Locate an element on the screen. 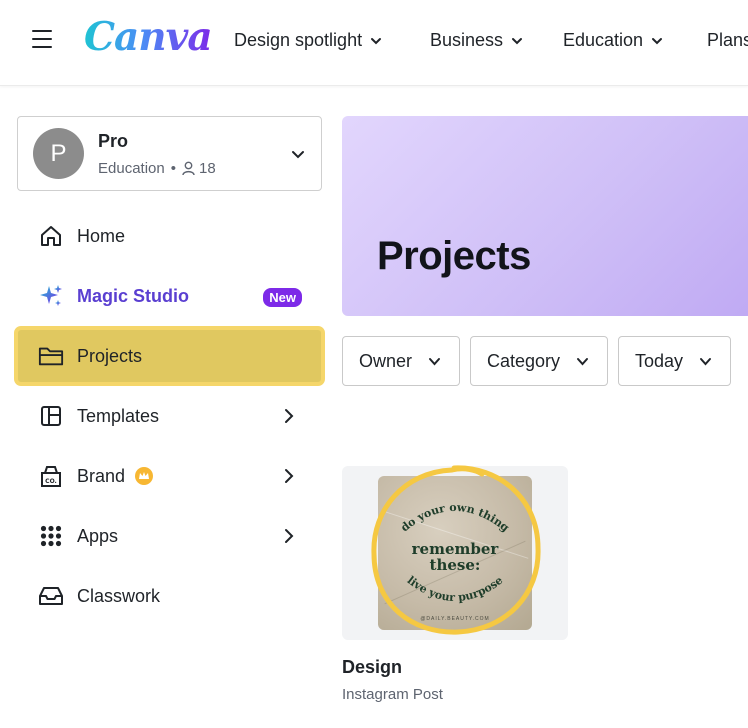  sidebar-item-projects: Projects is located at coordinates (169, 356).